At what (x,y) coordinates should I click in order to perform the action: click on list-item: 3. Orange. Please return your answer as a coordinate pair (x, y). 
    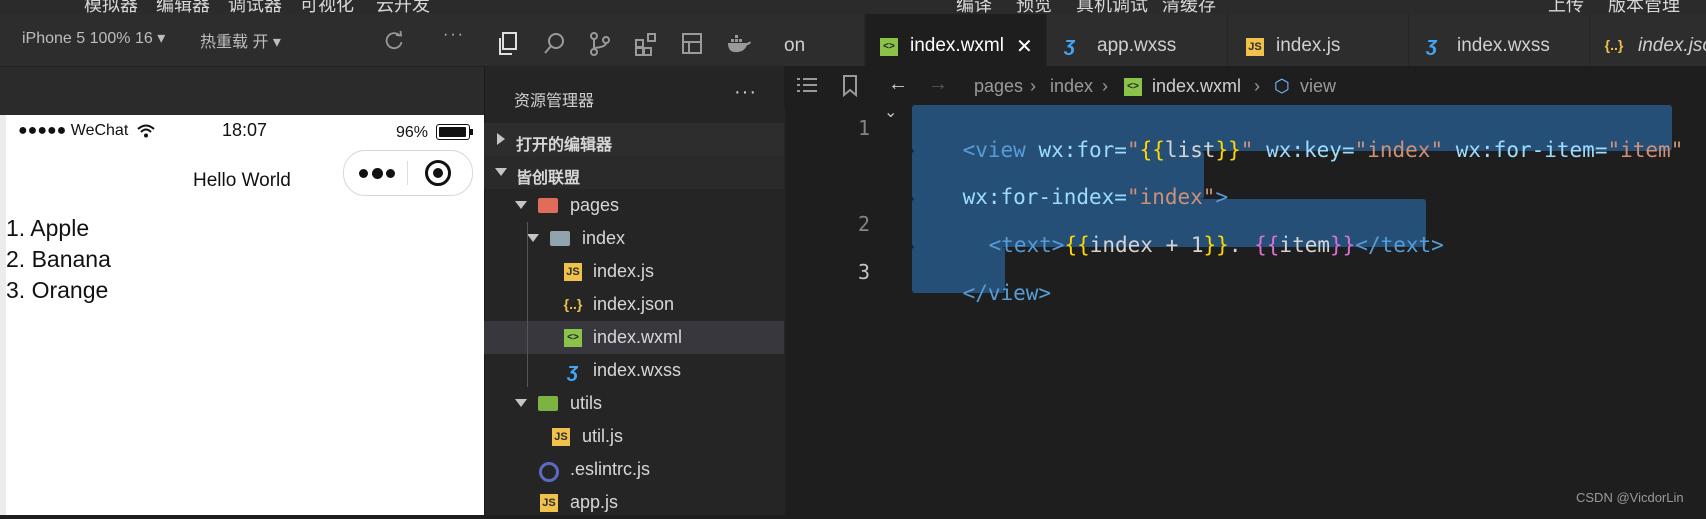
    Looking at the image, I should click on (57, 290).